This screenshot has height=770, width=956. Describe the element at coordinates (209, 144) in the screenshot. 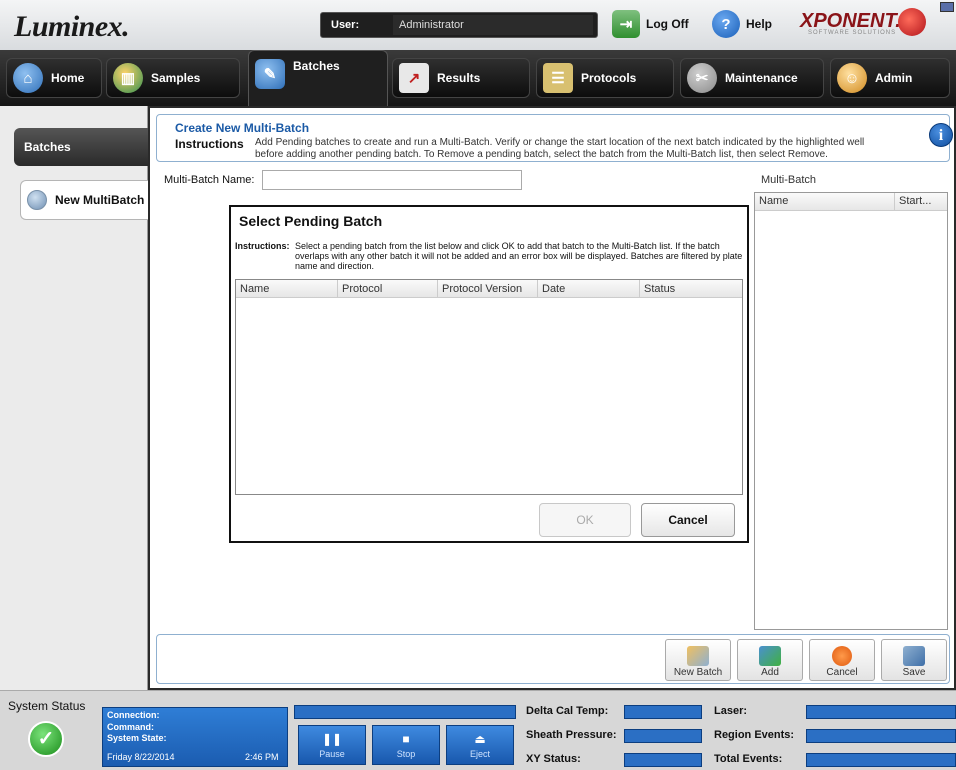

I see `instructions-label: Instructions` at that location.